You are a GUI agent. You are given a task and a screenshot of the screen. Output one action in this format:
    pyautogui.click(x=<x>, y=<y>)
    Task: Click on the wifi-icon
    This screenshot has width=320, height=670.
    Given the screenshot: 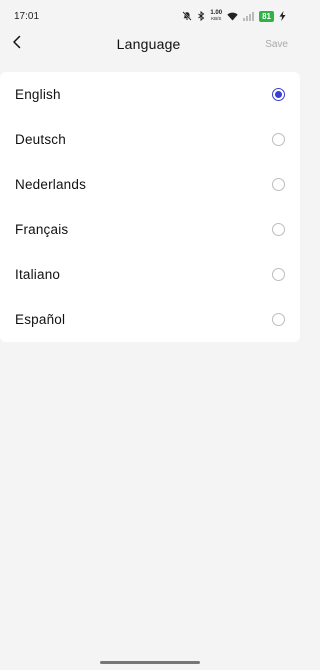 What is the action you would take?
    pyautogui.click(x=232, y=16)
    